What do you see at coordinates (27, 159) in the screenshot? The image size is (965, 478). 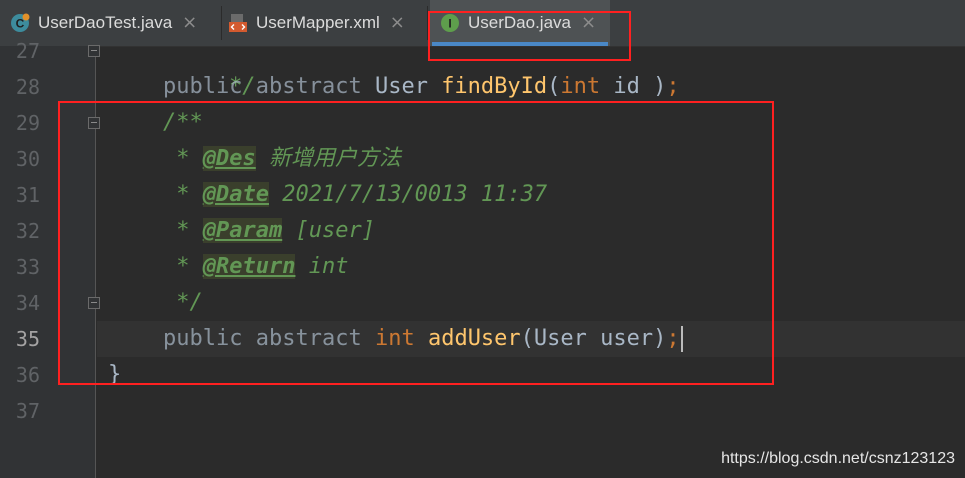 I see `line-number: 30` at bounding box center [27, 159].